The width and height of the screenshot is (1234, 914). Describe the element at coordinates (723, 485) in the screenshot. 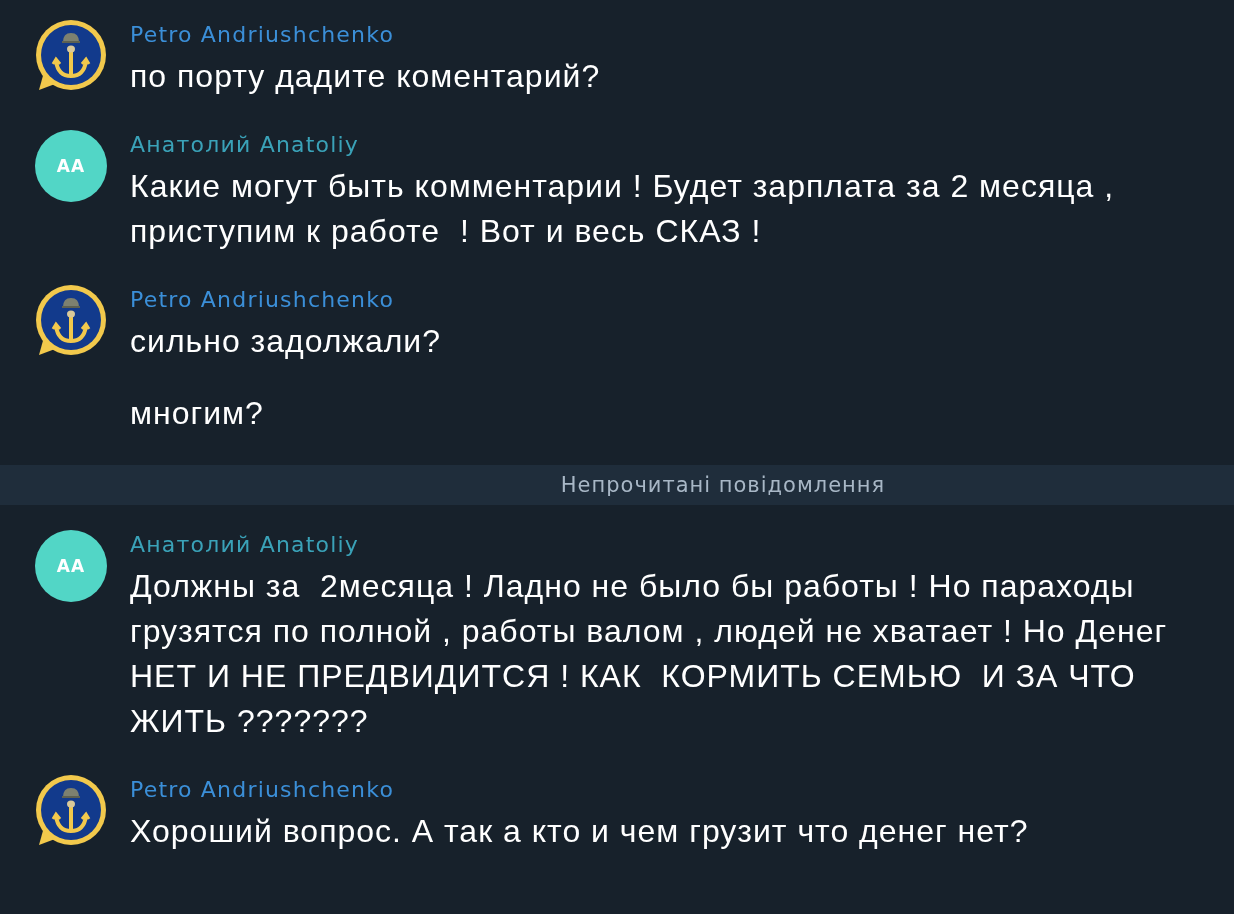

I see `unread-label: Непрочитані повідомлення` at that location.